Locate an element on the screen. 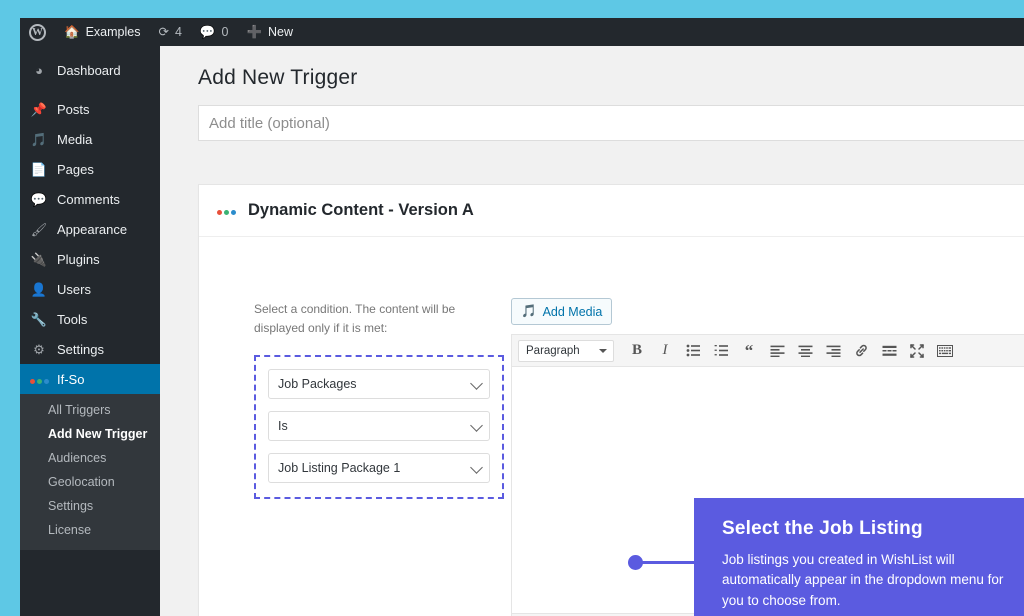 This screenshot has width=1024, height=616. condition-value-select: Job Listing Package 1 is located at coordinates (379, 468).